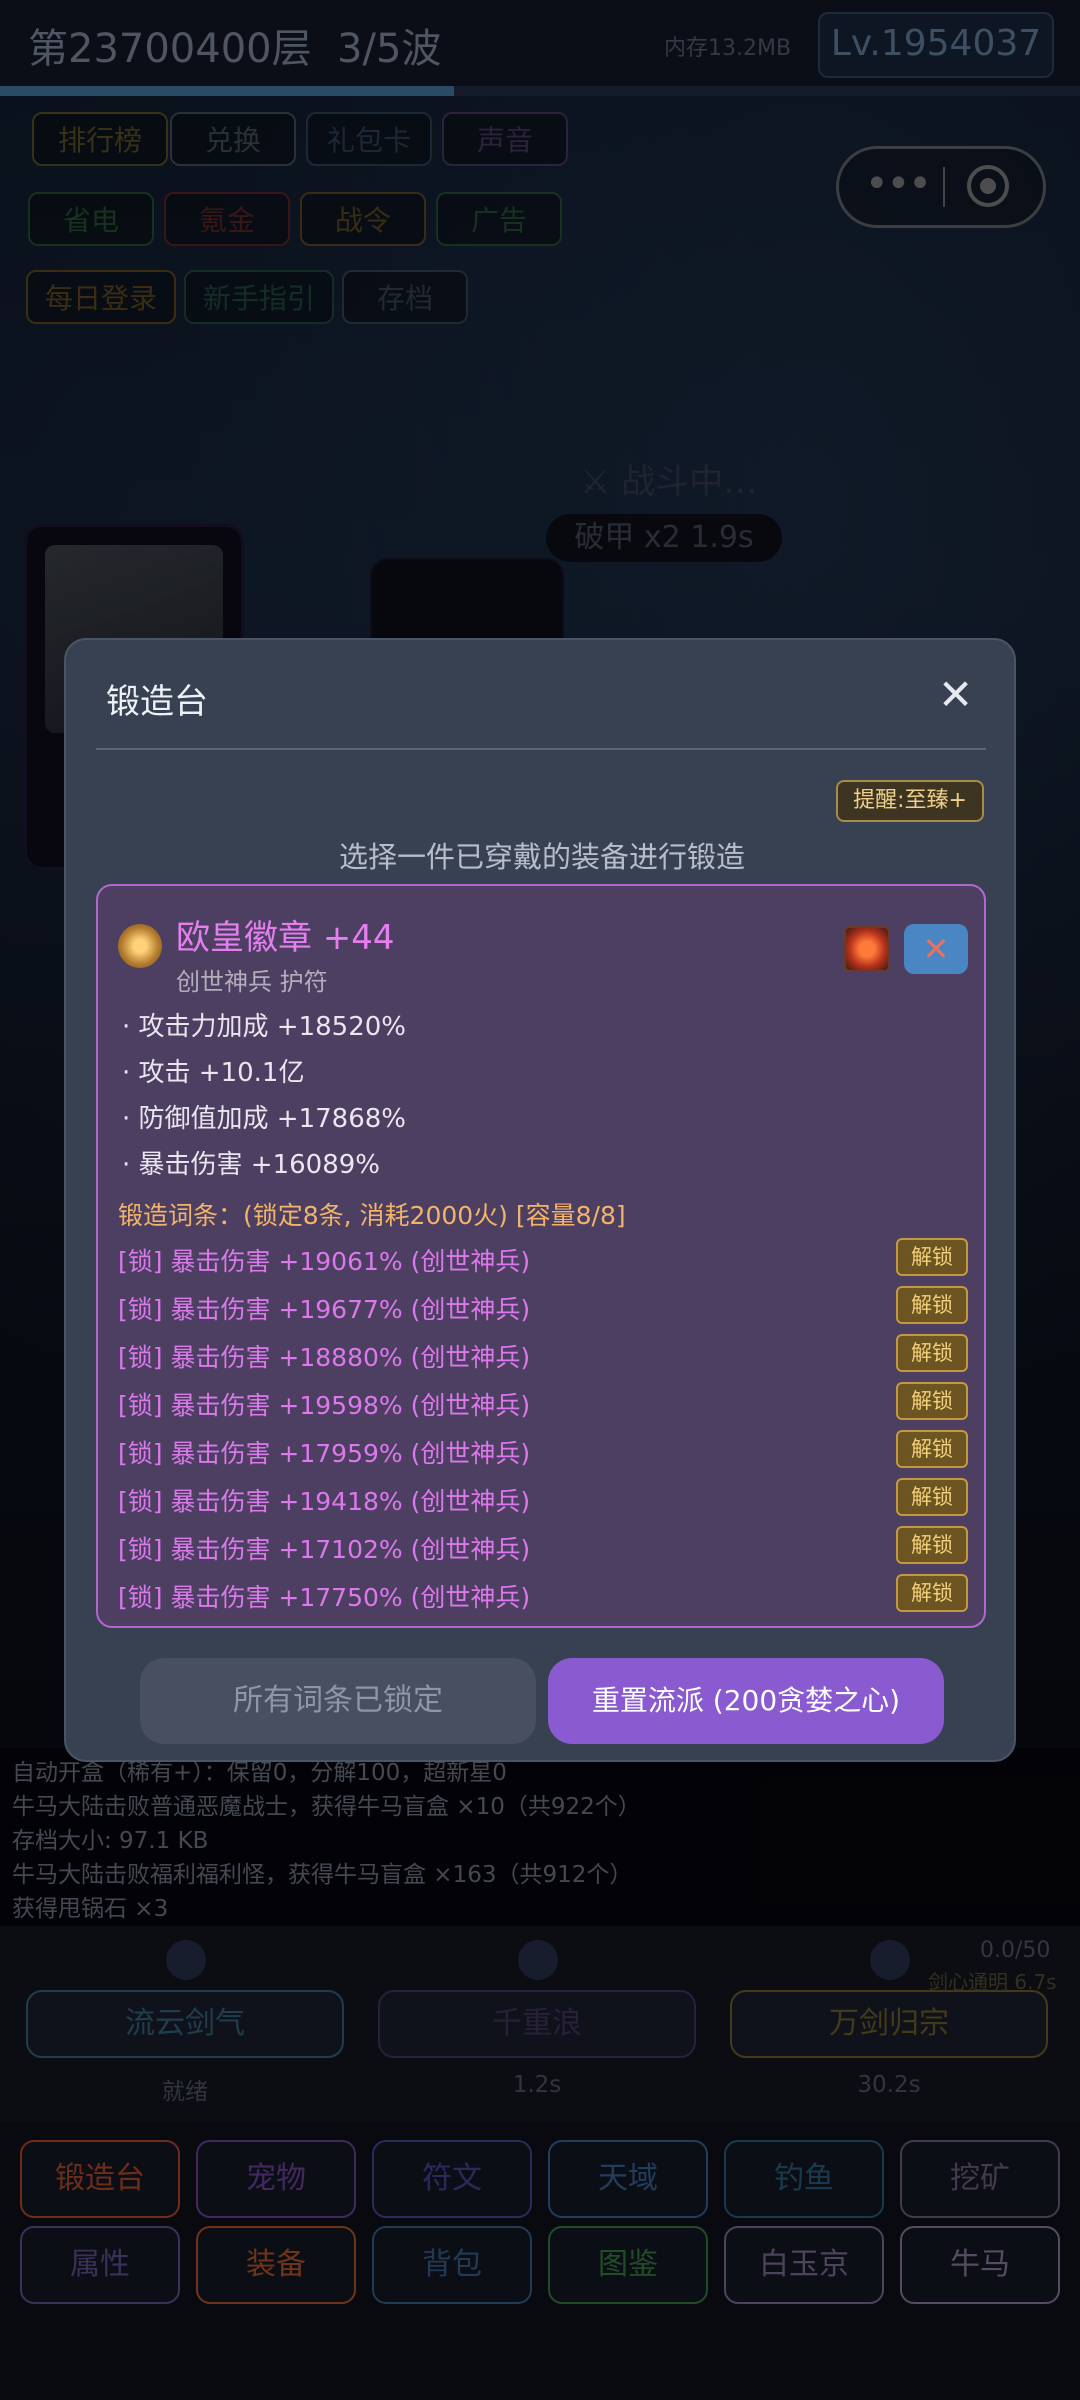 The width and height of the screenshot is (1080, 2400). I want to click on hint-chip: 提醒:至臻+, so click(910, 801).